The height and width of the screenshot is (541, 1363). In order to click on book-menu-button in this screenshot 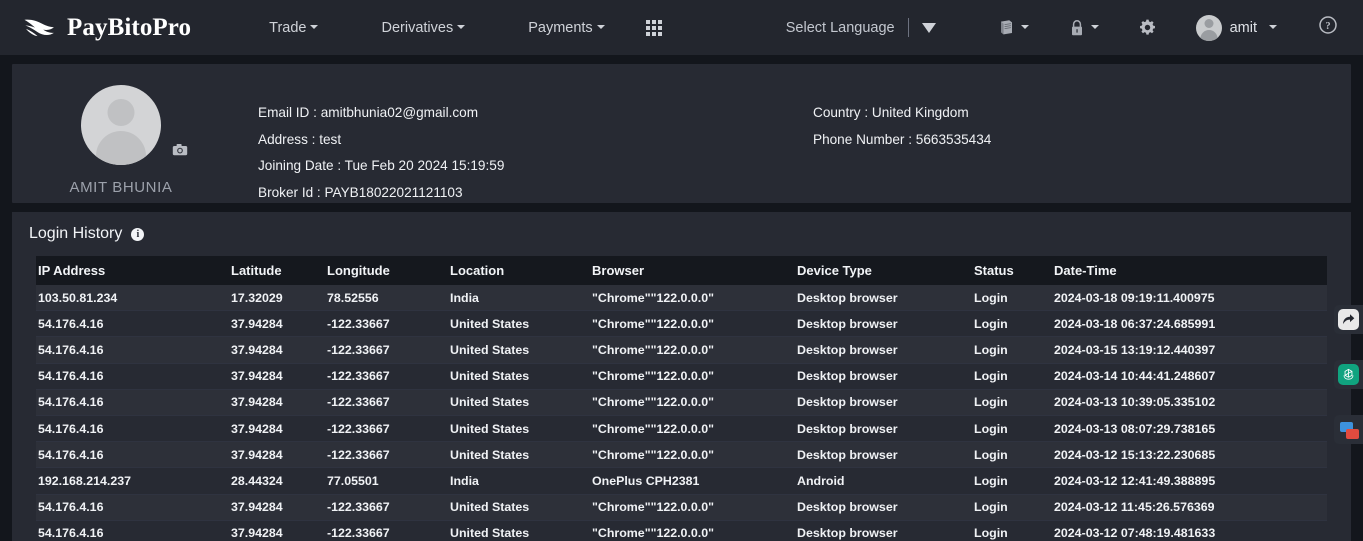, I will do `click(1013, 27)`.